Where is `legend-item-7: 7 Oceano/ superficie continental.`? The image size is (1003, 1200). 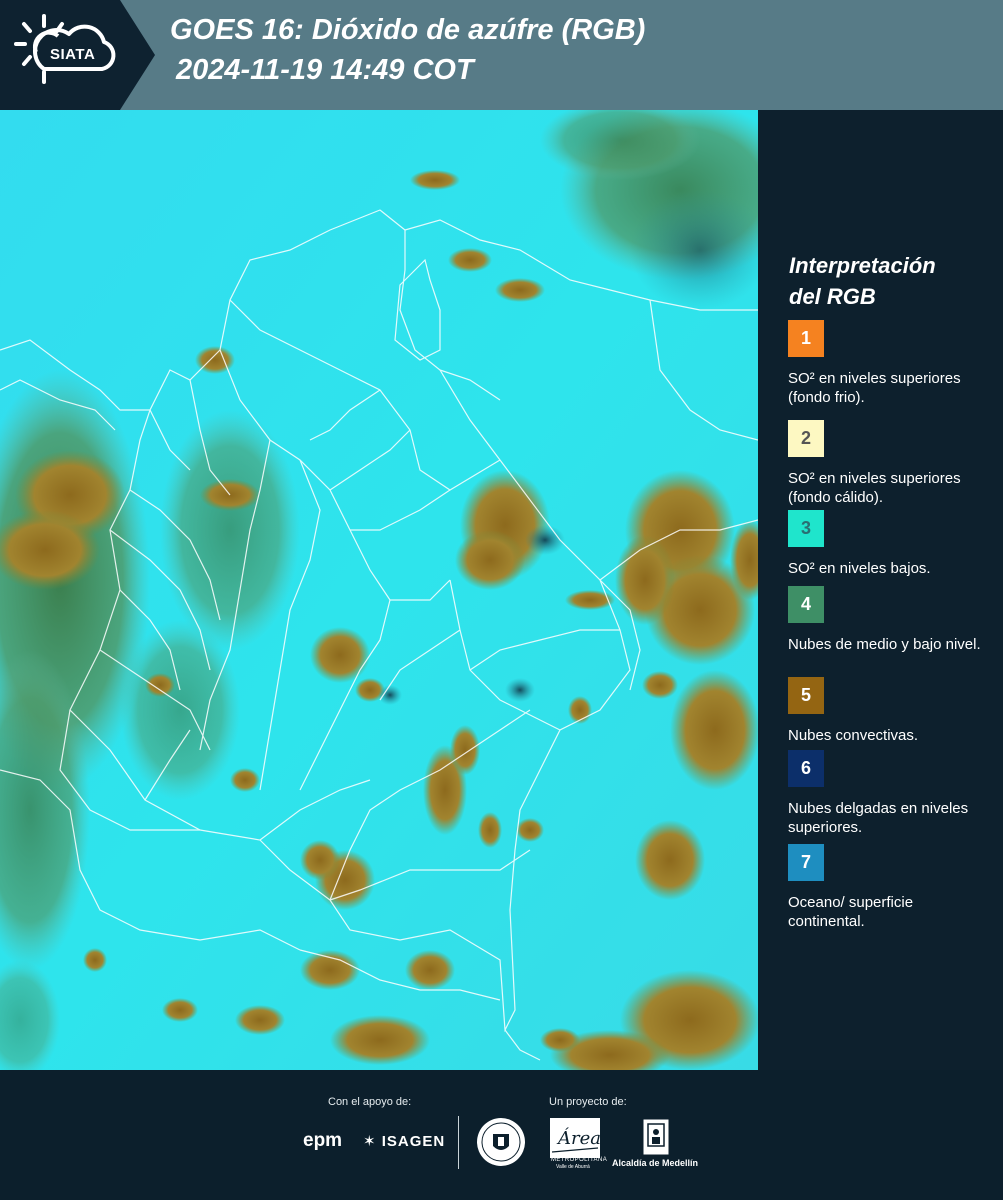 legend-item-7: 7 Oceano/ superficie continental. is located at coordinates (890, 887).